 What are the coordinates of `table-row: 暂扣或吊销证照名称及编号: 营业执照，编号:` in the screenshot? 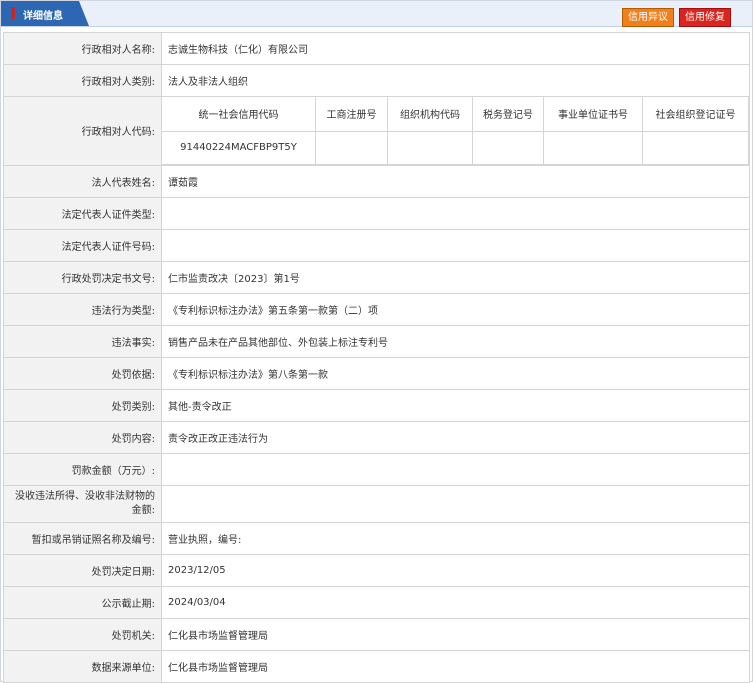 It's located at (376, 538).